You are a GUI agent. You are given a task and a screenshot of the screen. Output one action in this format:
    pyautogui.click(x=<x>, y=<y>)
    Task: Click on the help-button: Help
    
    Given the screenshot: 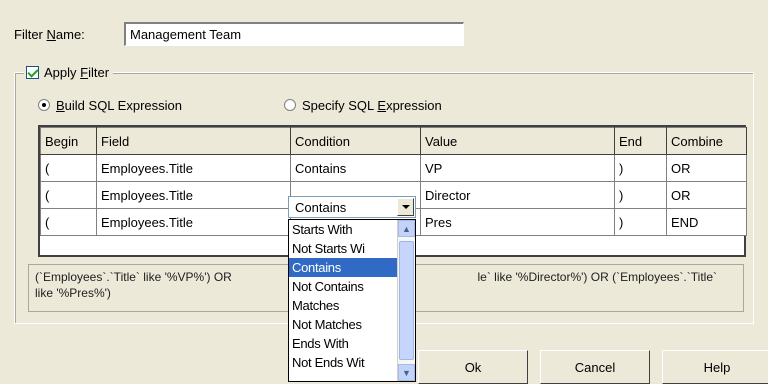 What is the action you would take?
    pyautogui.click(x=715, y=367)
    